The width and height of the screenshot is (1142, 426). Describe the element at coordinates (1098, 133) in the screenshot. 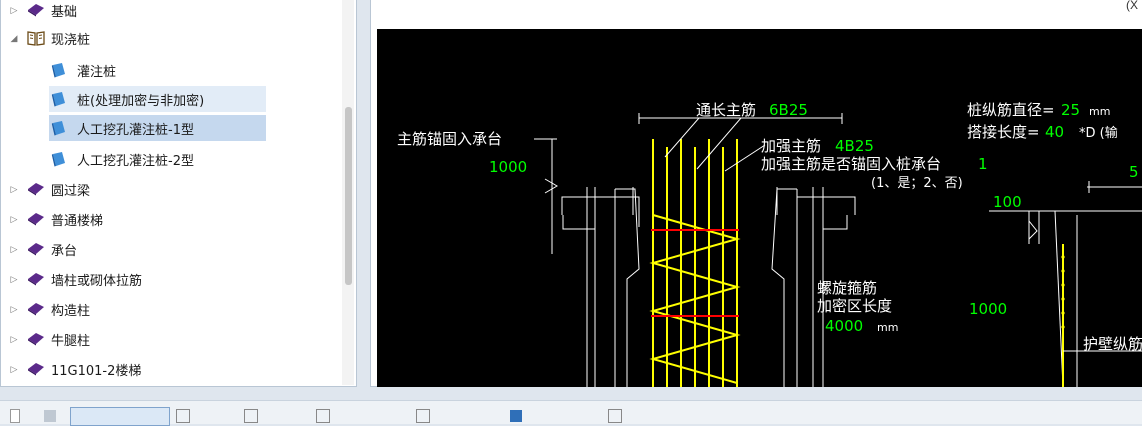

I see `lap-suffix: *D (输` at that location.